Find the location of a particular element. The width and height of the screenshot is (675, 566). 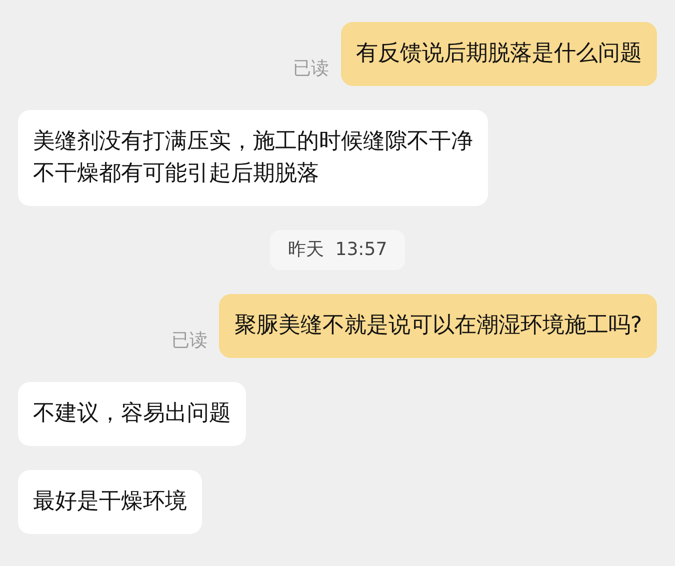

sent-message: 有反馈说后期脱落是什么问题 is located at coordinates (499, 54).